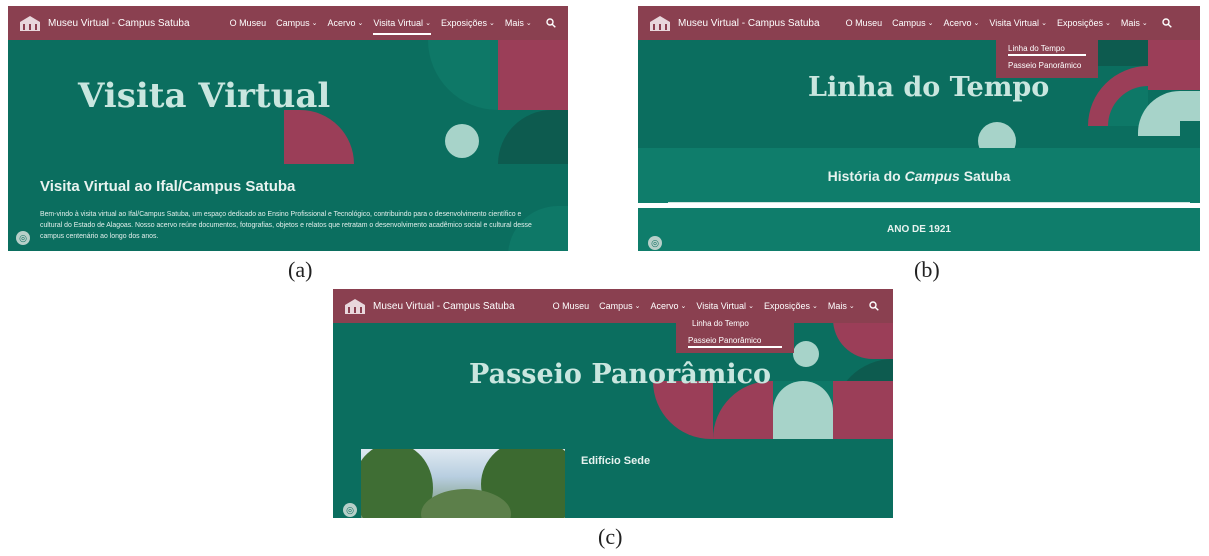 The height and width of the screenshot is (556, 1209). I want to click on year-banner: ANO DE 1921, so click(919, 229).